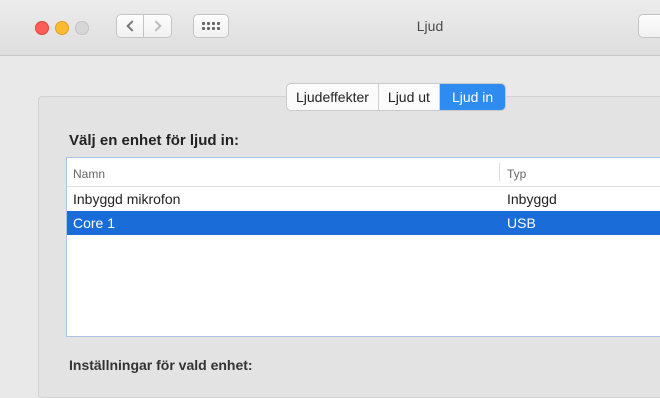 This screenshot has width=660, height=398. Describe the element at coordinates (363, 199) in the screenshot. I see `table-row: Inbyggd mikrofon Inbyggd` at that location.